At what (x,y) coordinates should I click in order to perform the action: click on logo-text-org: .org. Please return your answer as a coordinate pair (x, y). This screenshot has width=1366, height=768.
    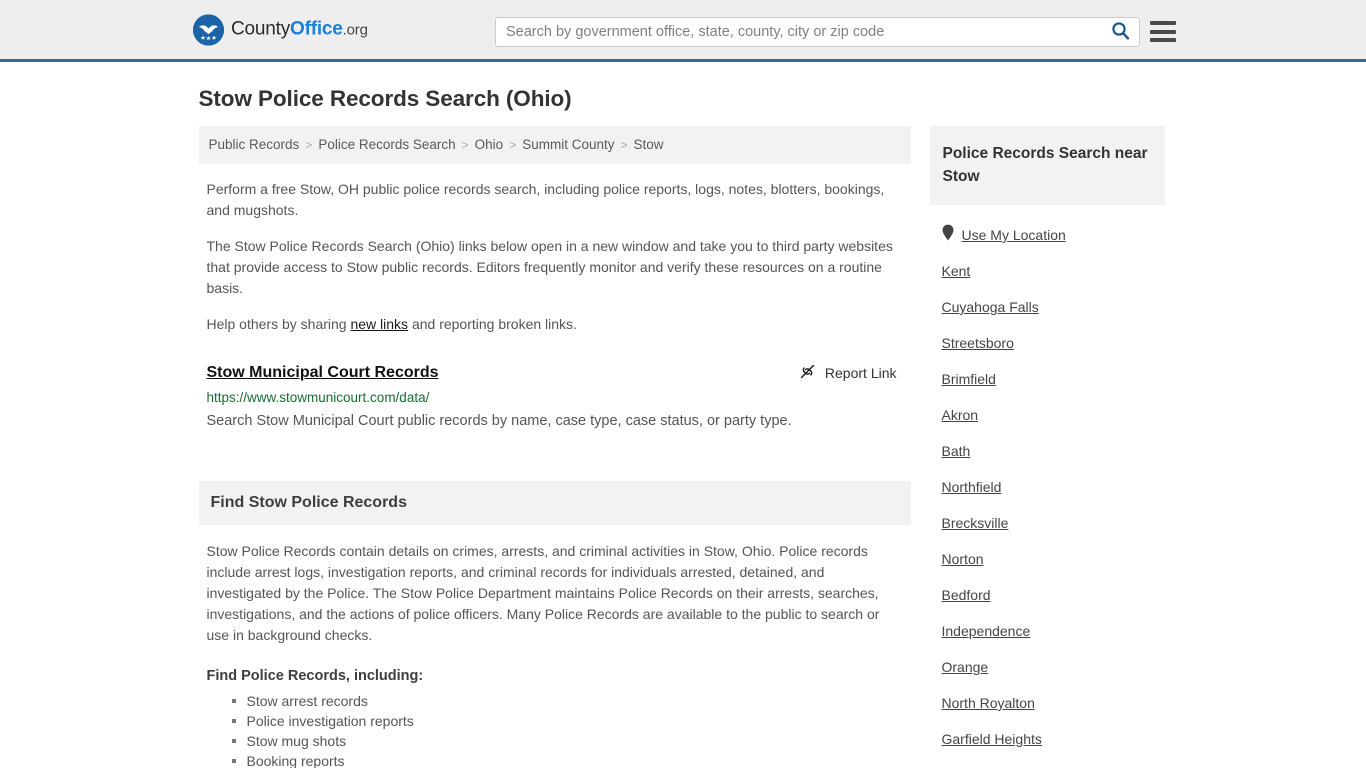
    Looking at the image, I should click on (355, 30).